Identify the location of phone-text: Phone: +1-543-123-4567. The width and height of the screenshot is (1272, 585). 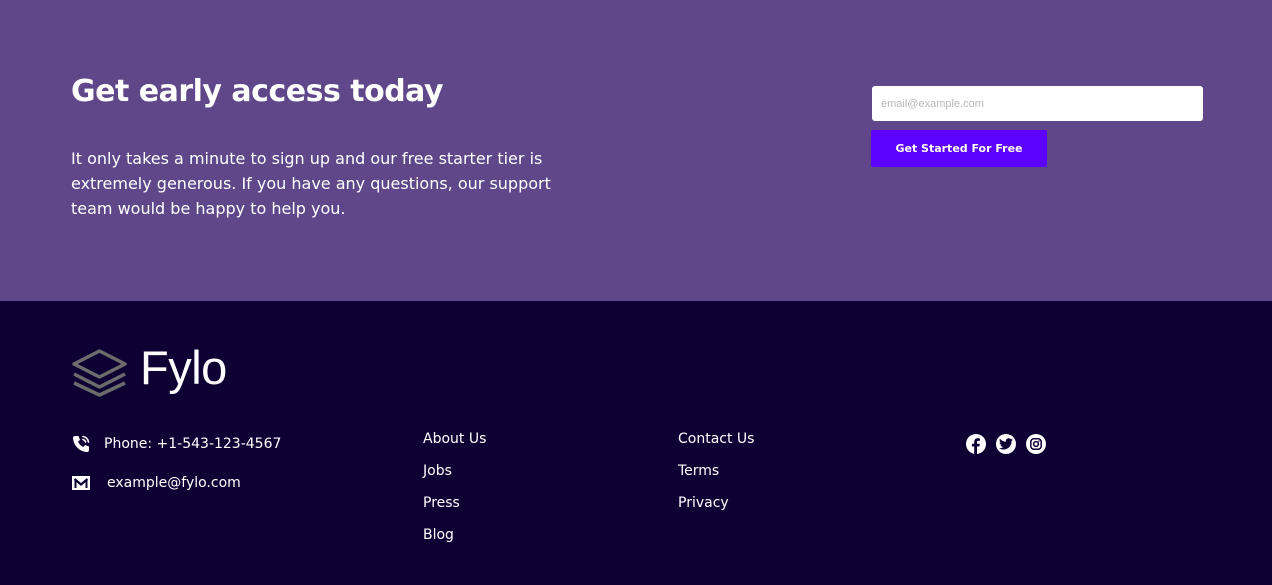
(193, 444).